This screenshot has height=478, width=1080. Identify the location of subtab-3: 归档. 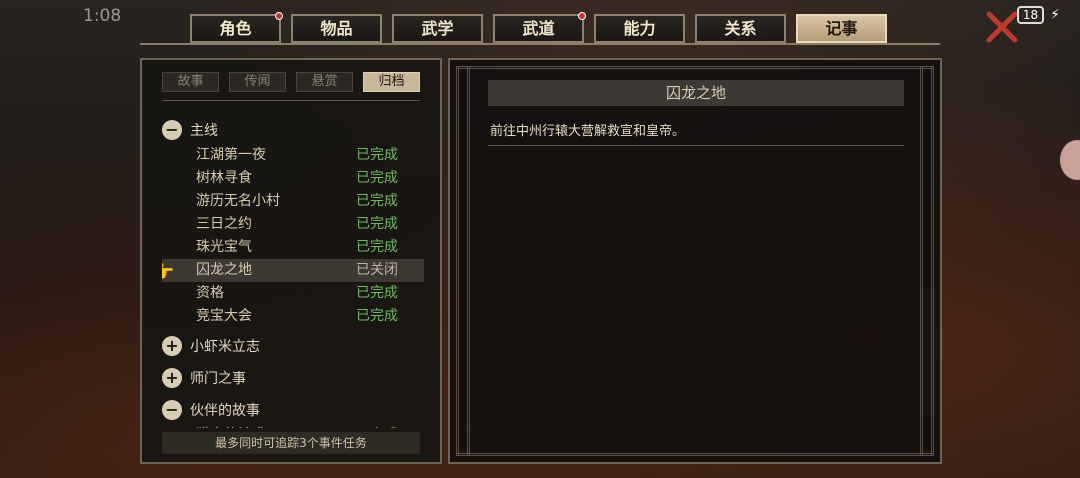
(391, 82).